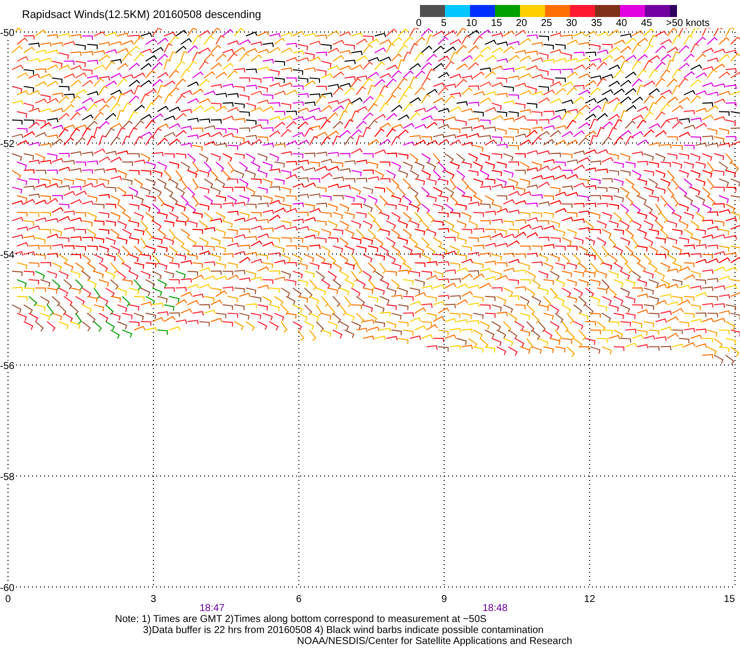  Describe the element at coordinates (572, 23) in the screenshot. I see `scale-label: 30` at that location.